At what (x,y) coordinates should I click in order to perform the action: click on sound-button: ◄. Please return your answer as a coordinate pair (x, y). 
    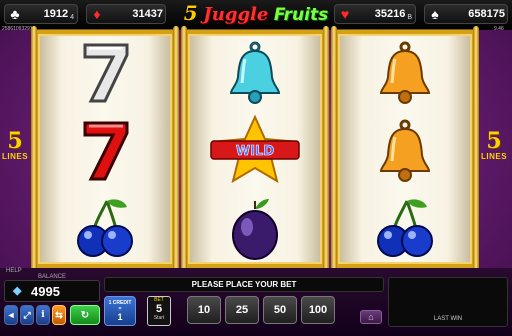
    Looking at the image, I should click on (11, 315).